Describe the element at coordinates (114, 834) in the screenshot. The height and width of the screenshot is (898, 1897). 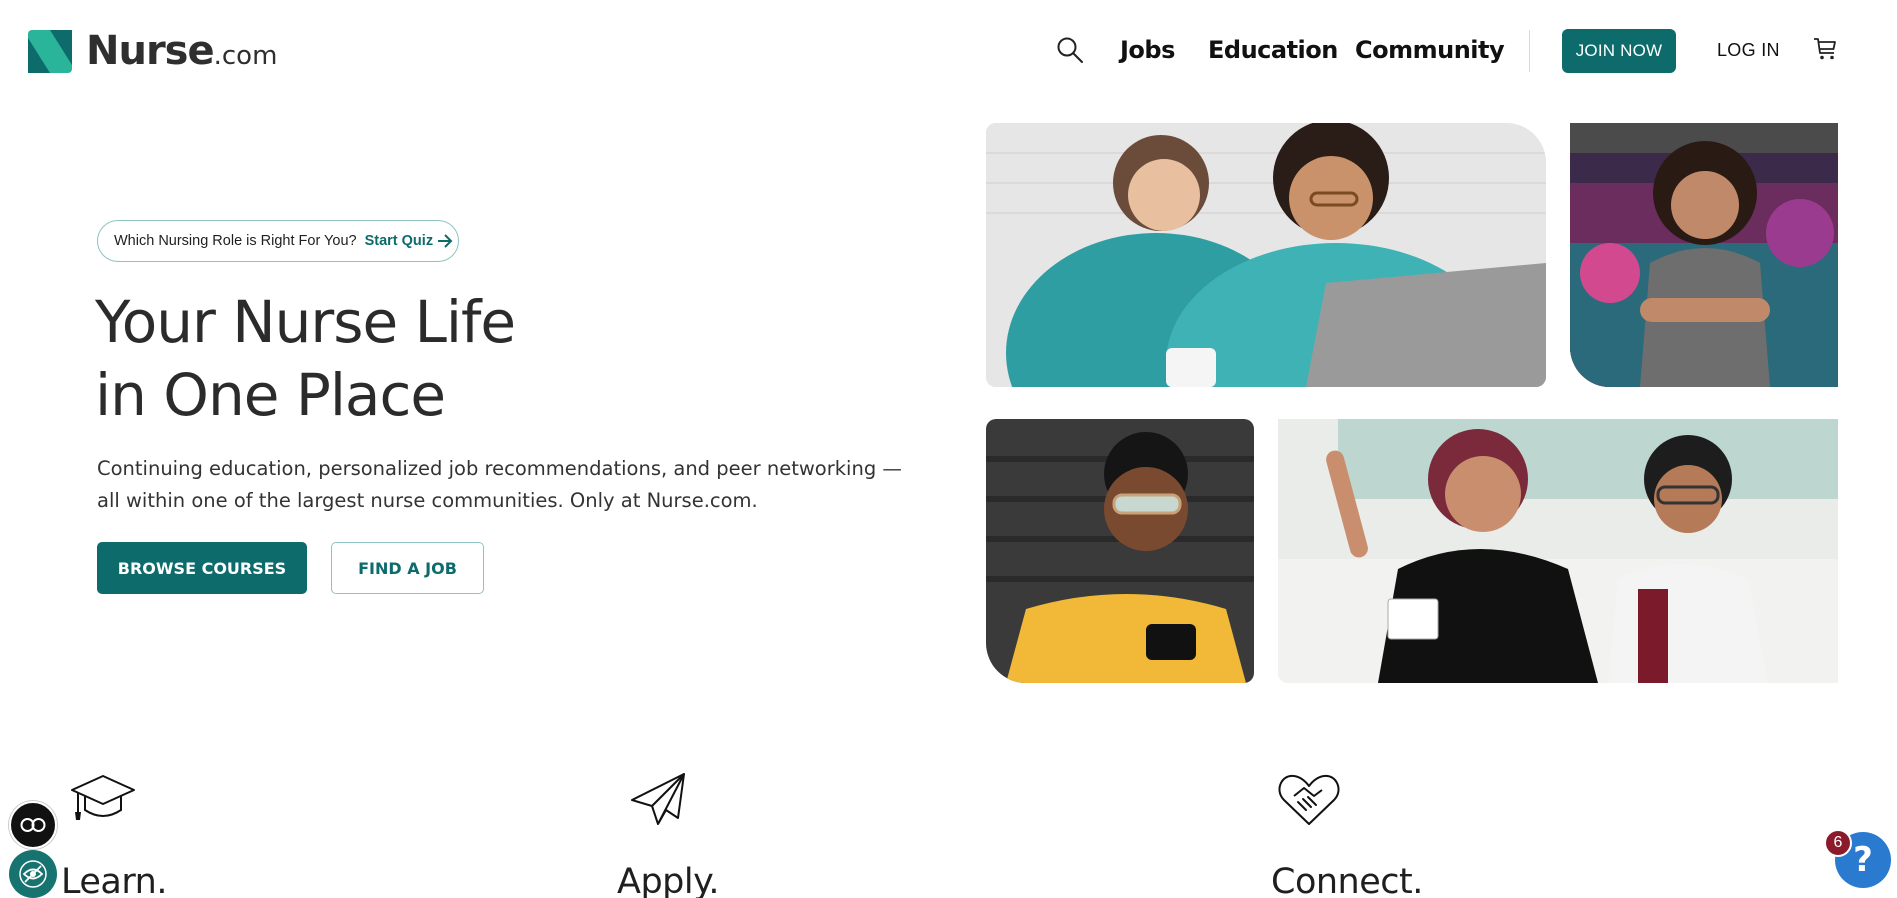
I see `feature-learn: Learn.` at that location.